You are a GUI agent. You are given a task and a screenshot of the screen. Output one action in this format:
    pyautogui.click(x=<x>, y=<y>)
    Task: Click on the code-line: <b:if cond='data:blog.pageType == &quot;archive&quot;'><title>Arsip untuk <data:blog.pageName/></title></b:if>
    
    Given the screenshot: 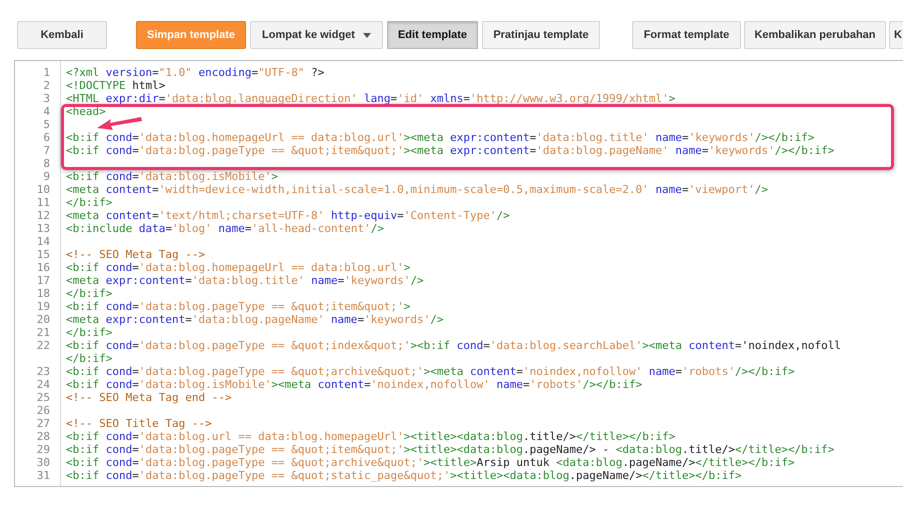 What is the action you would take?
    pyautogui.click(x=430, y=462)
    